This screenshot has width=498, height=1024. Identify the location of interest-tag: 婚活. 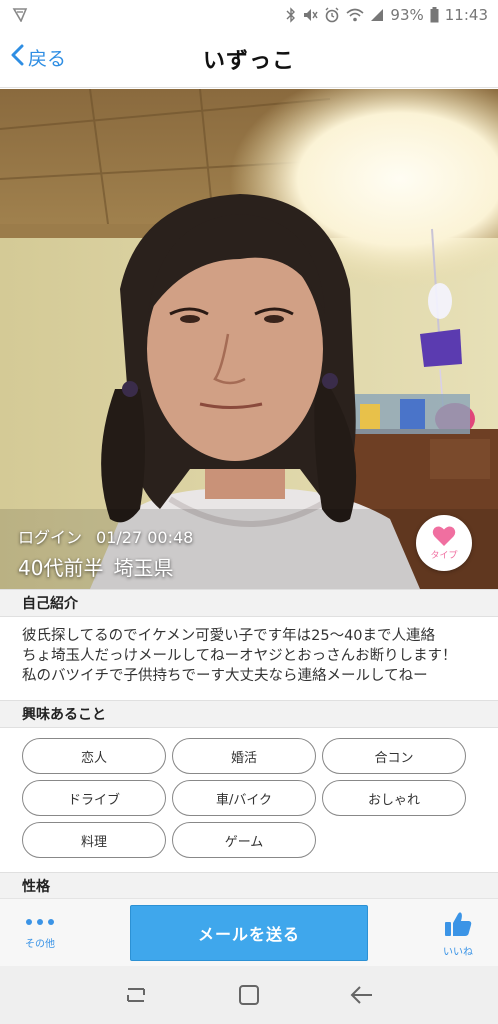
(244, 756).